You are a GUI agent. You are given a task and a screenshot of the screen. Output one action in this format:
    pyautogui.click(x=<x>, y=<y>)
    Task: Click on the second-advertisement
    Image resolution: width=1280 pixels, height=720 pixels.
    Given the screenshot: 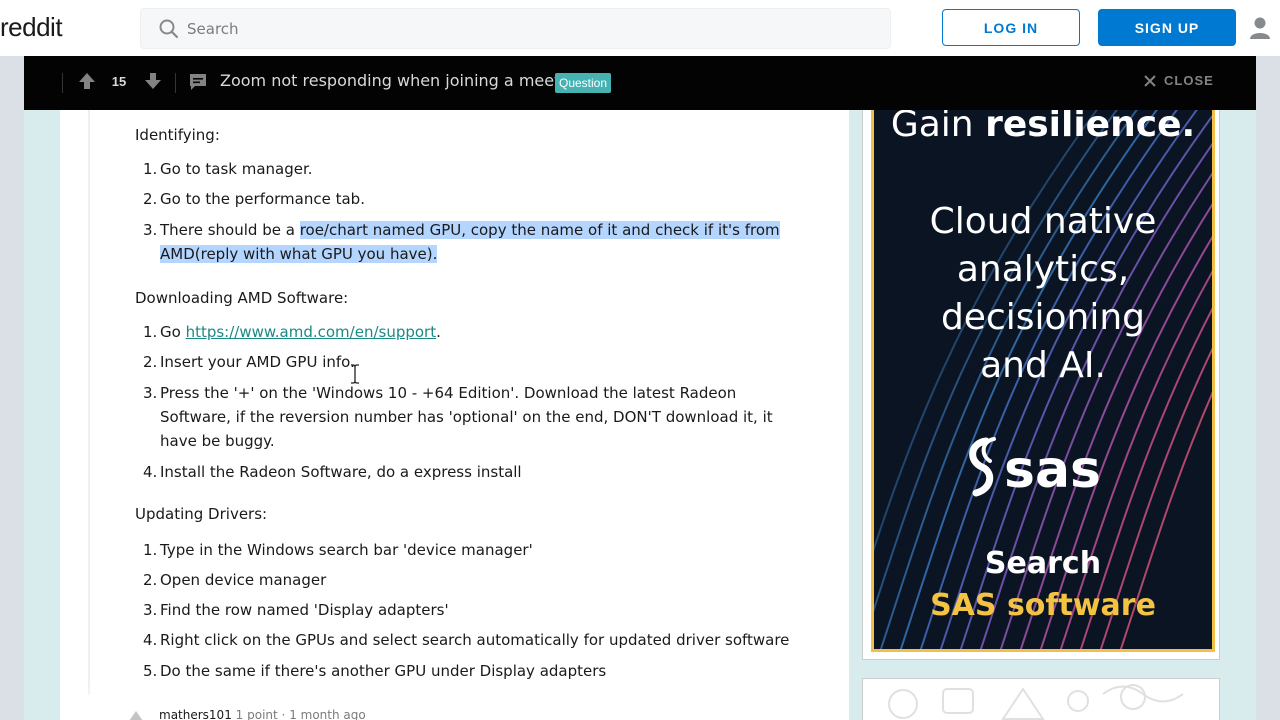 What is the action you would take?
    pyautogui.click(x=1041, y=699)
    